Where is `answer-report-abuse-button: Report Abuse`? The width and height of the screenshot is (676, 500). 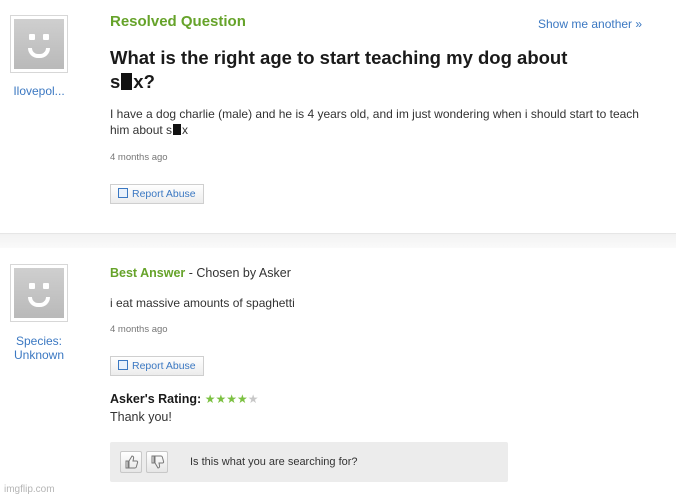 answer-report-abuse-button: Report Abuse is located at coordinates (157, 366).